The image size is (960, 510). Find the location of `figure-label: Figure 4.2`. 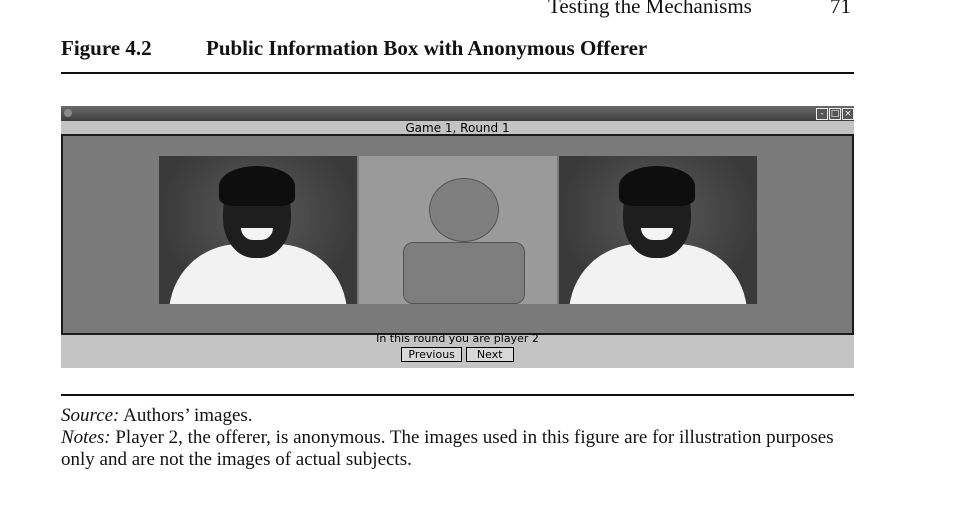

figure-label: Figure 4.2 is located at coordinates (106, 48).